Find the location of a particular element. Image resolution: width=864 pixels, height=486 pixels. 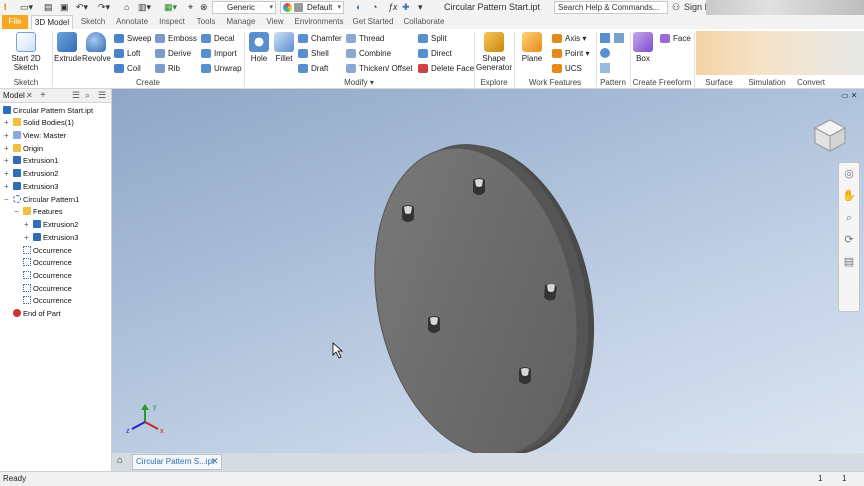

menu-icon: ☰ is located at coordinates (76, 95).